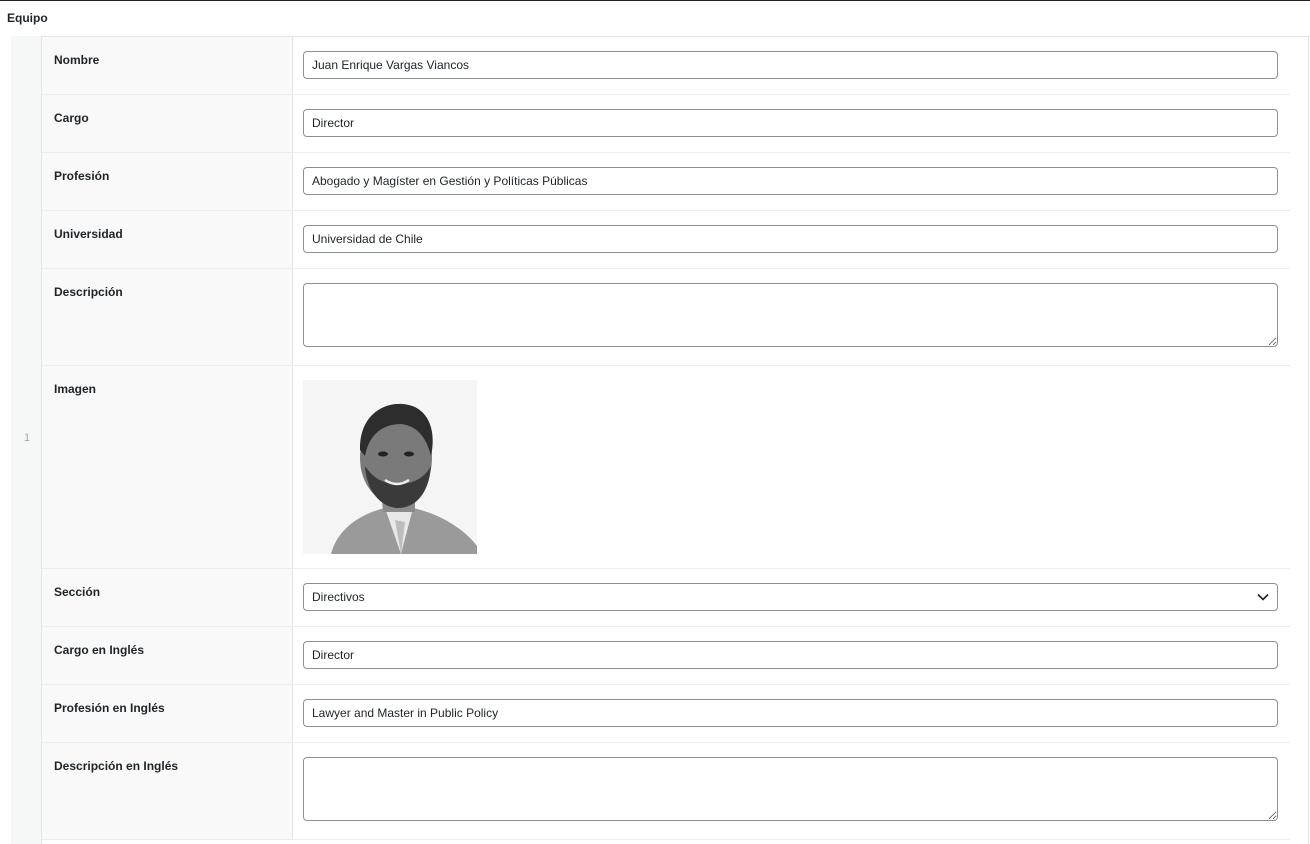 The width and height of the screenshot is (1310, 844). What do you see at coordinates (167, 655) in the screenshot?
I see `field-label: Cargo en Inglés` at bounding box center [167, 655].